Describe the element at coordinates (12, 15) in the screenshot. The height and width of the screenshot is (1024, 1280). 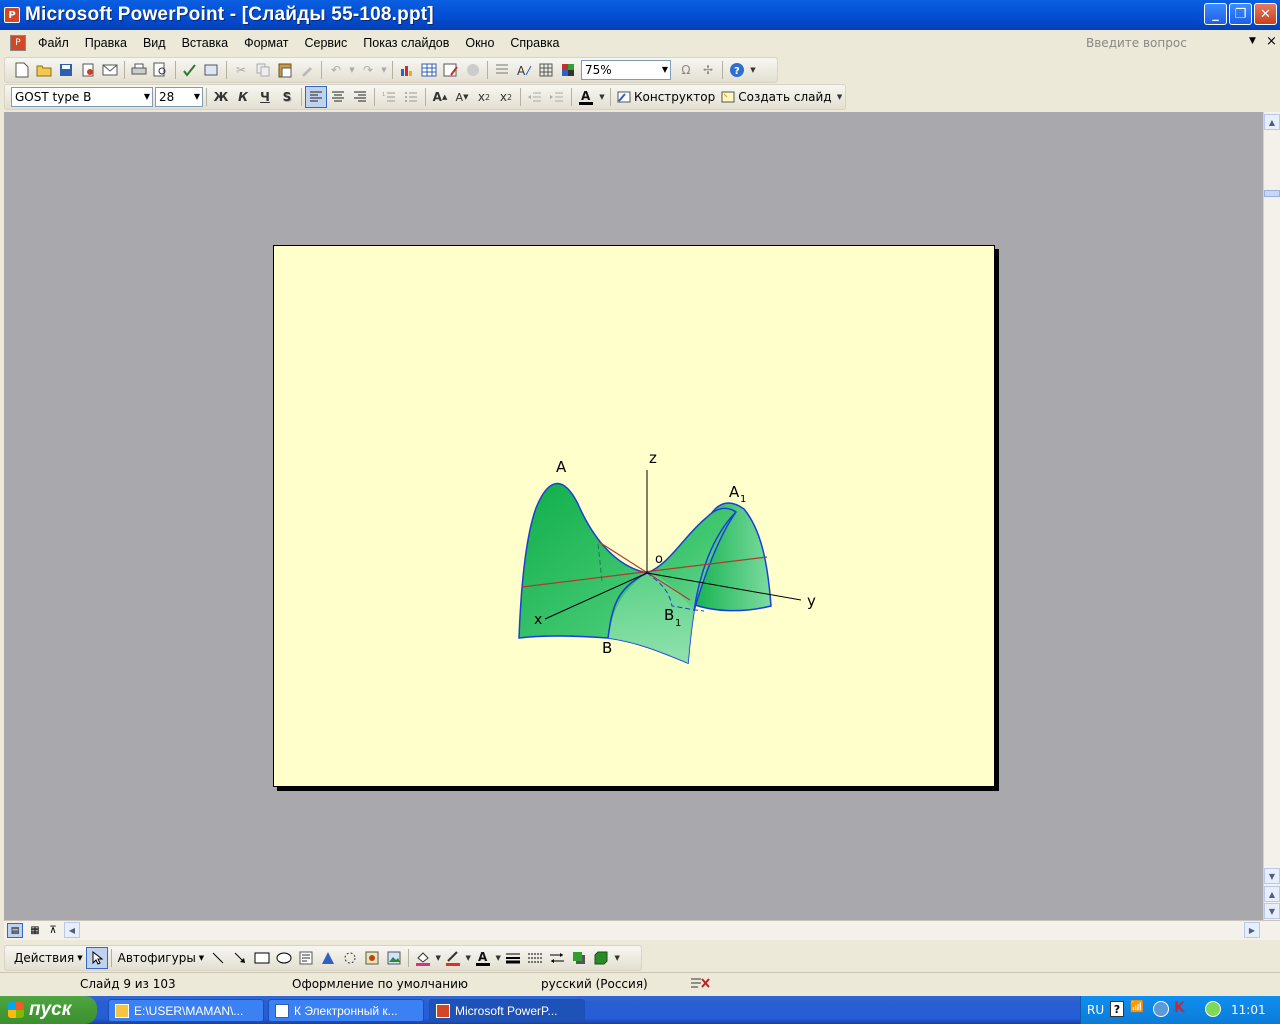
I see `powerpoint-app-icon: P` at that location.